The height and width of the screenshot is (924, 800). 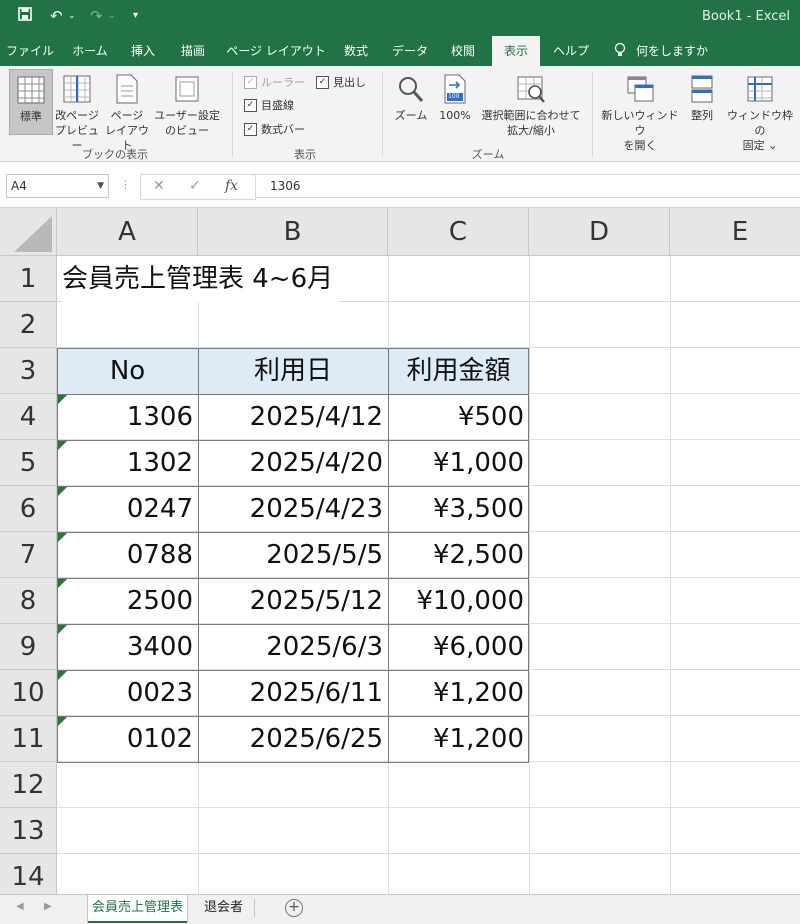 I want to click on tab-view: 表示, so click(x=516, y=51).